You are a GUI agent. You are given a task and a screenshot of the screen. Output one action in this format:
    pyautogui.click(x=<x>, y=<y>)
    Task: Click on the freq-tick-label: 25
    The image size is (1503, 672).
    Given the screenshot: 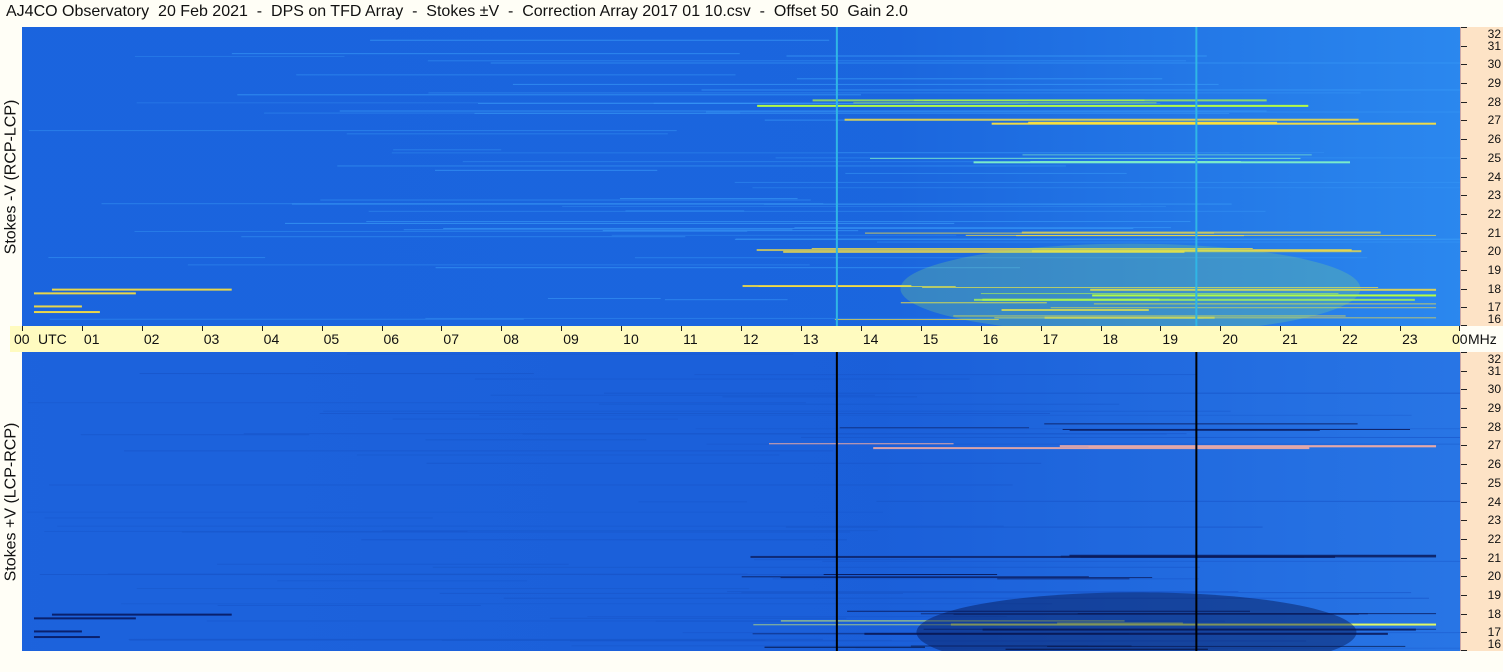 What is the action you would take?
    pyautogui.click(x=1494, y=482)
    